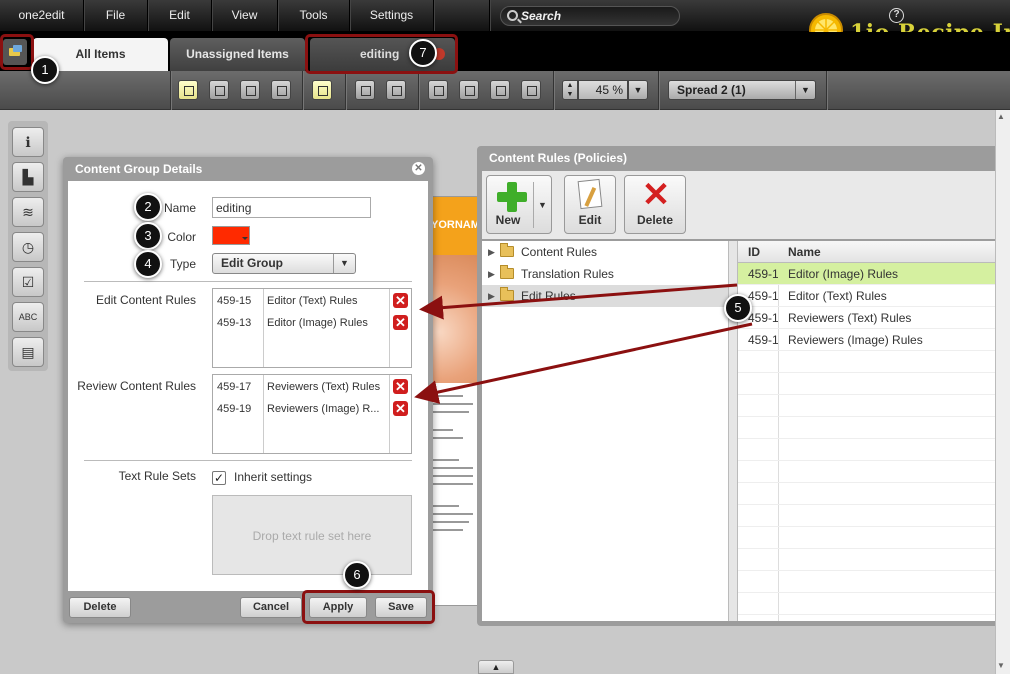 The image size is (1010, 674). What do you see at coordinates (100, 607) in the screenshot?
I see `delete-button: Delete` at bounding box center [100, 607].